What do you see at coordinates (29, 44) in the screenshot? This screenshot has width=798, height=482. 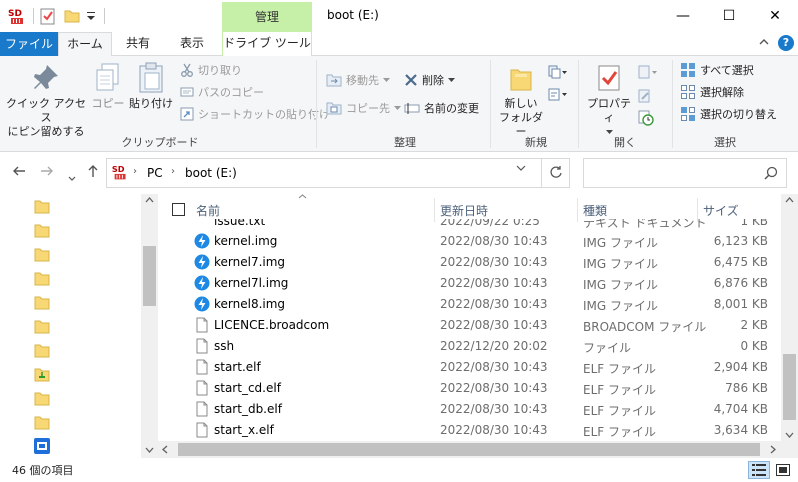 I see `tab-file: ファイル` at bounding box center [29, 44].